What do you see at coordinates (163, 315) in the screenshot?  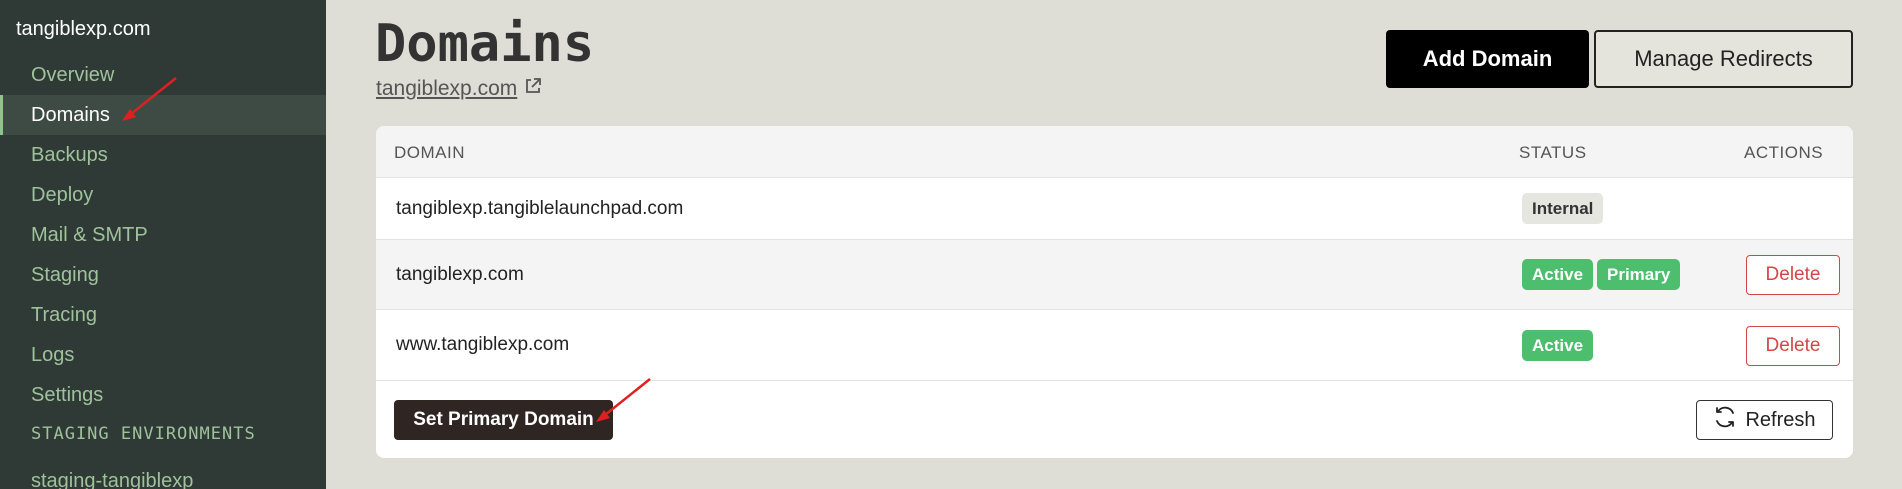 I see `sidebar-item-tracing: Tracing` at bounding box center [163, 315].